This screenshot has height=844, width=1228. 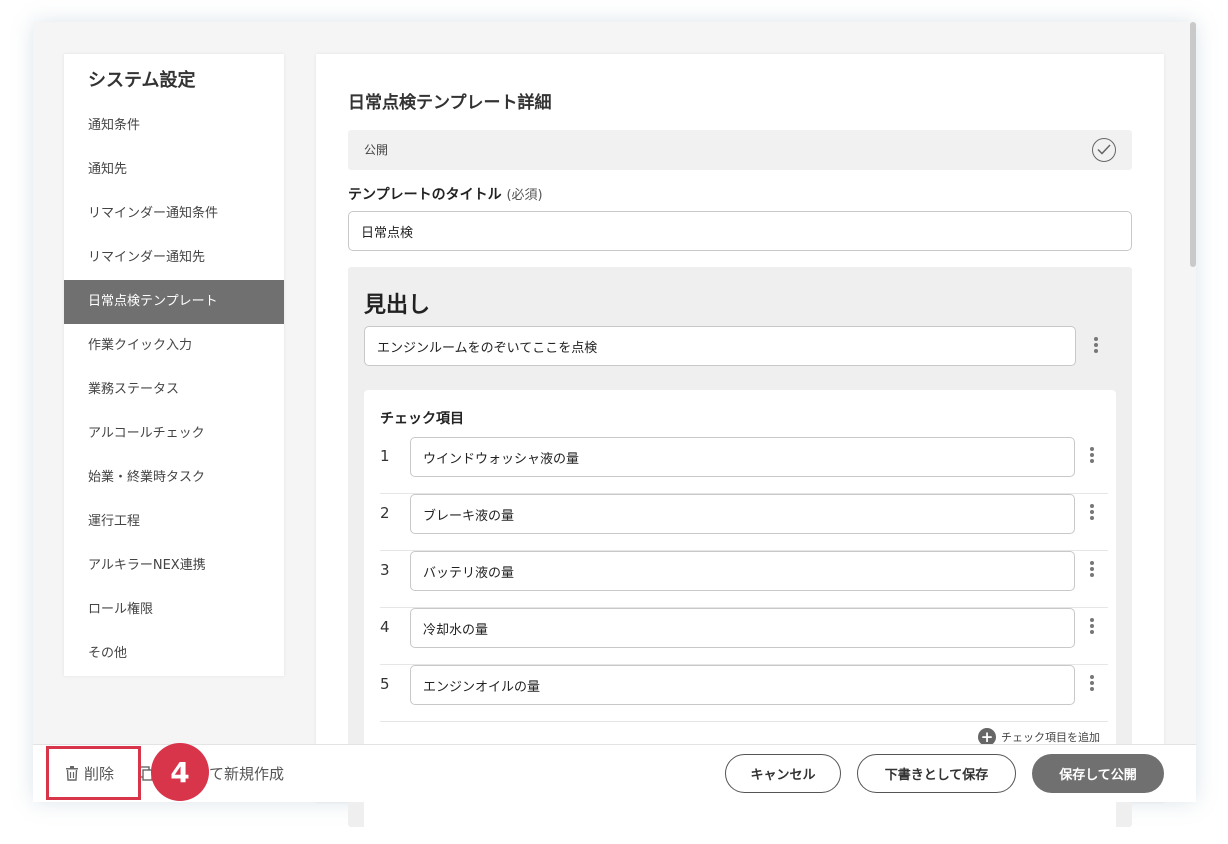 I want to click on heading-input: エンジンルームをのぞいてここを点検, so click(x=720, y=346).